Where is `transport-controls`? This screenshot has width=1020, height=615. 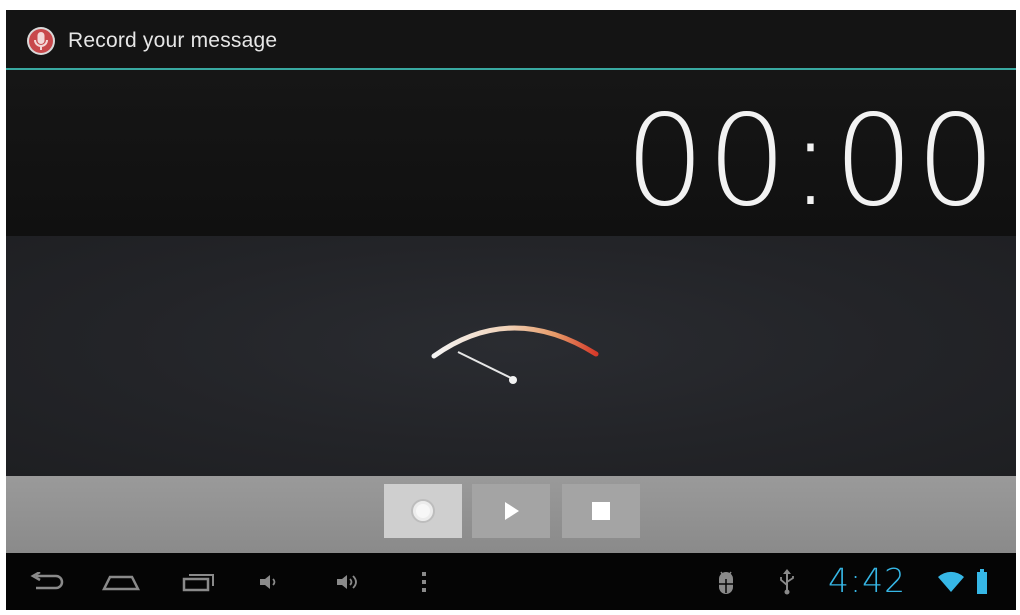 transport-controls is located at coordinates (511, 514).